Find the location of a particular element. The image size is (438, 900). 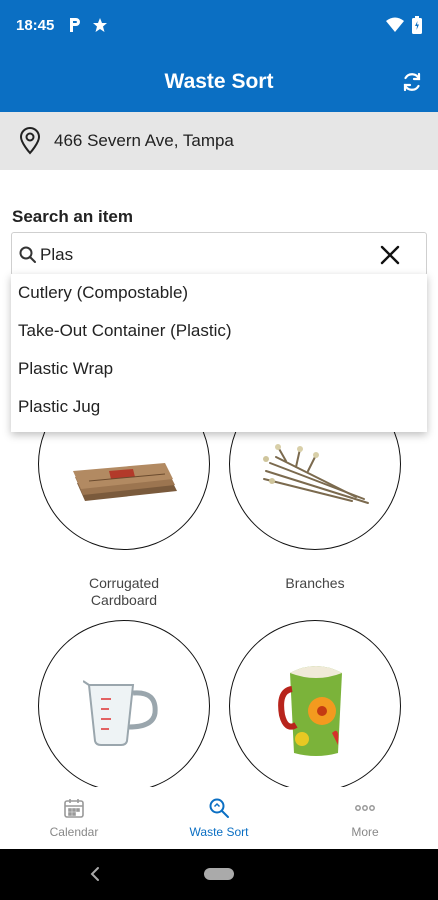

branches-image is located at coordinates (316, 478).